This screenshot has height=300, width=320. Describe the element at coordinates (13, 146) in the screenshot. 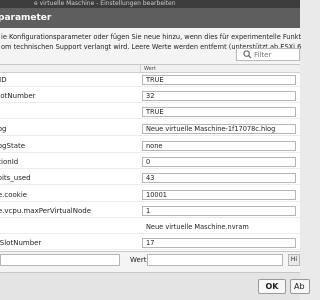

I see `parameter-name: LogState` at that location.